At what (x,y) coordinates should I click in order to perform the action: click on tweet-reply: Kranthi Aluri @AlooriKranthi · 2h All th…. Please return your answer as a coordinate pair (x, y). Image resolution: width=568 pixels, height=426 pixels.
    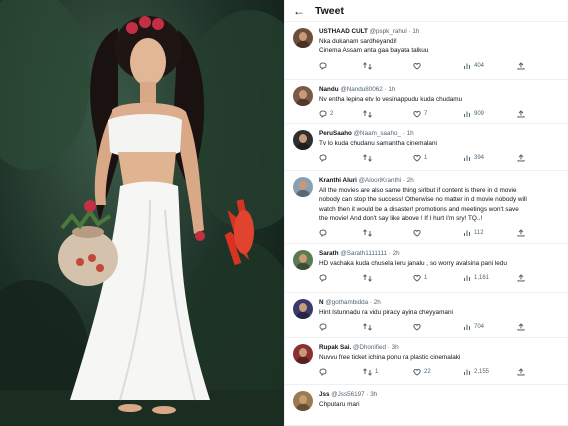
    Looking at the image, I should click on (426, 207).